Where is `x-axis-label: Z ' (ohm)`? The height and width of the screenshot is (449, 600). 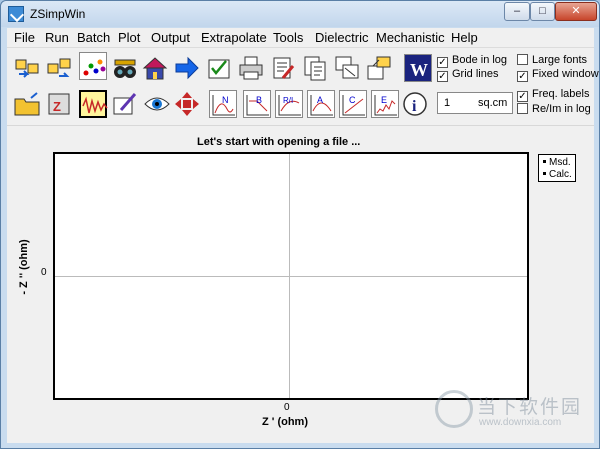
x-axis-label: Z ' (ohm) is located at coordinates (285, 422).